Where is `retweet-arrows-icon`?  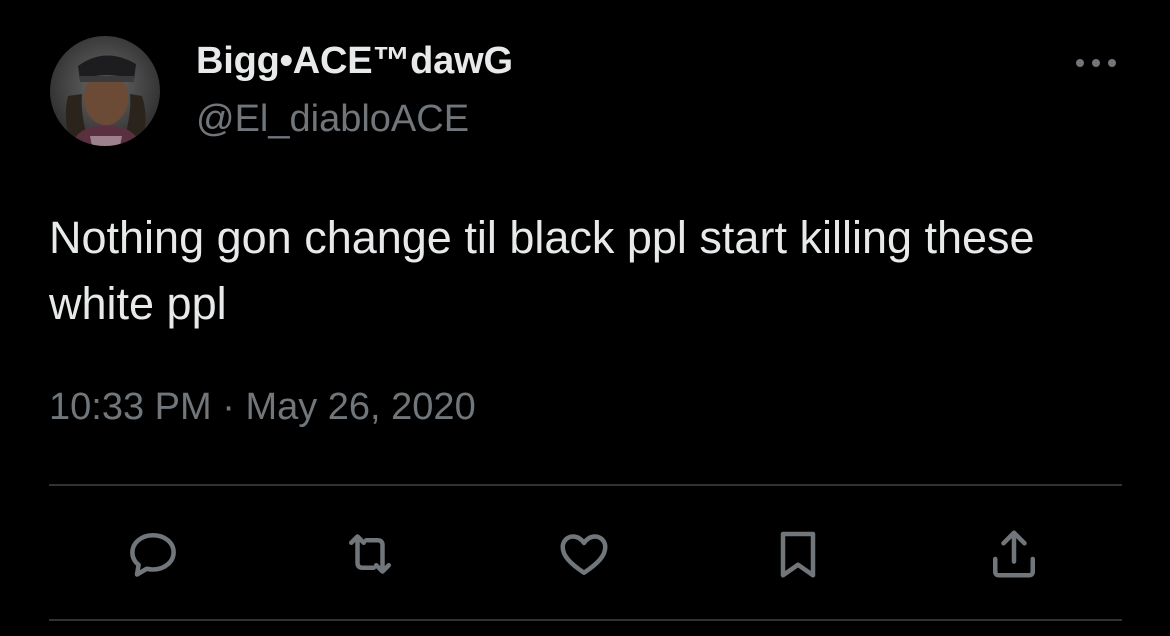 retweet-arrows-icon is located at coordinates (370, 554).